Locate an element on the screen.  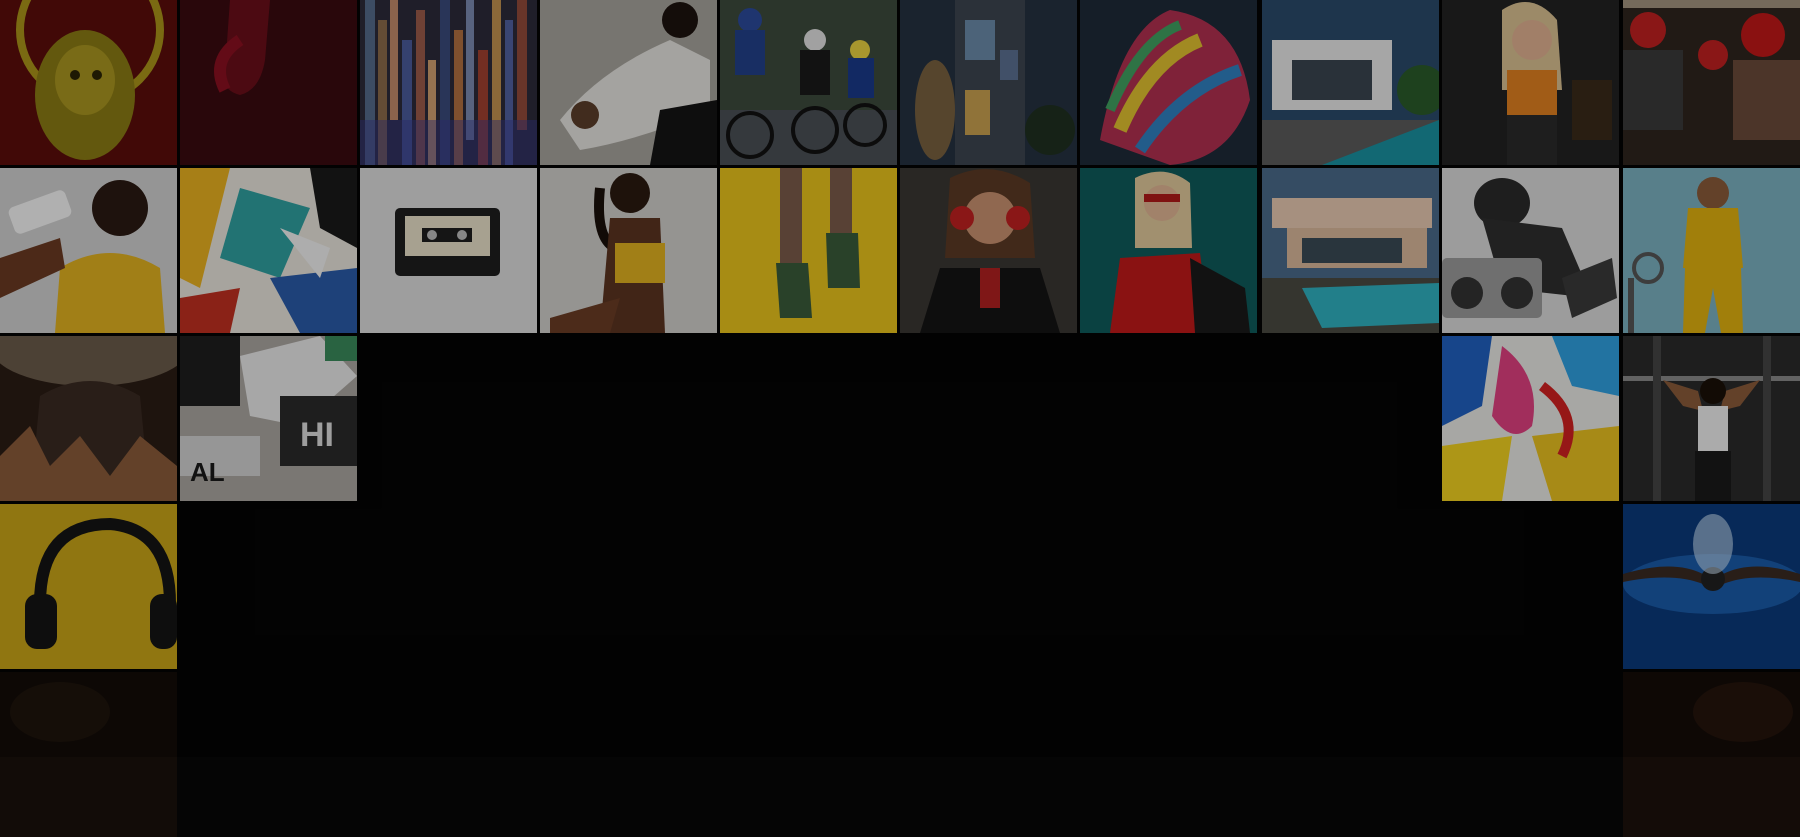
tile-concert-hands is located at coordinates (88, 418).